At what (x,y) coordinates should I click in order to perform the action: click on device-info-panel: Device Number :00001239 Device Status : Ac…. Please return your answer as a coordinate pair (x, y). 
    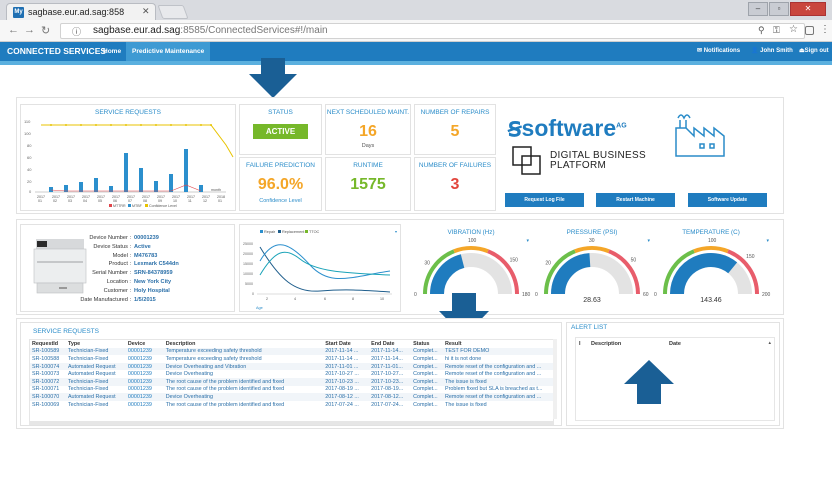
    Looking at the image, I should click on (127, 268).